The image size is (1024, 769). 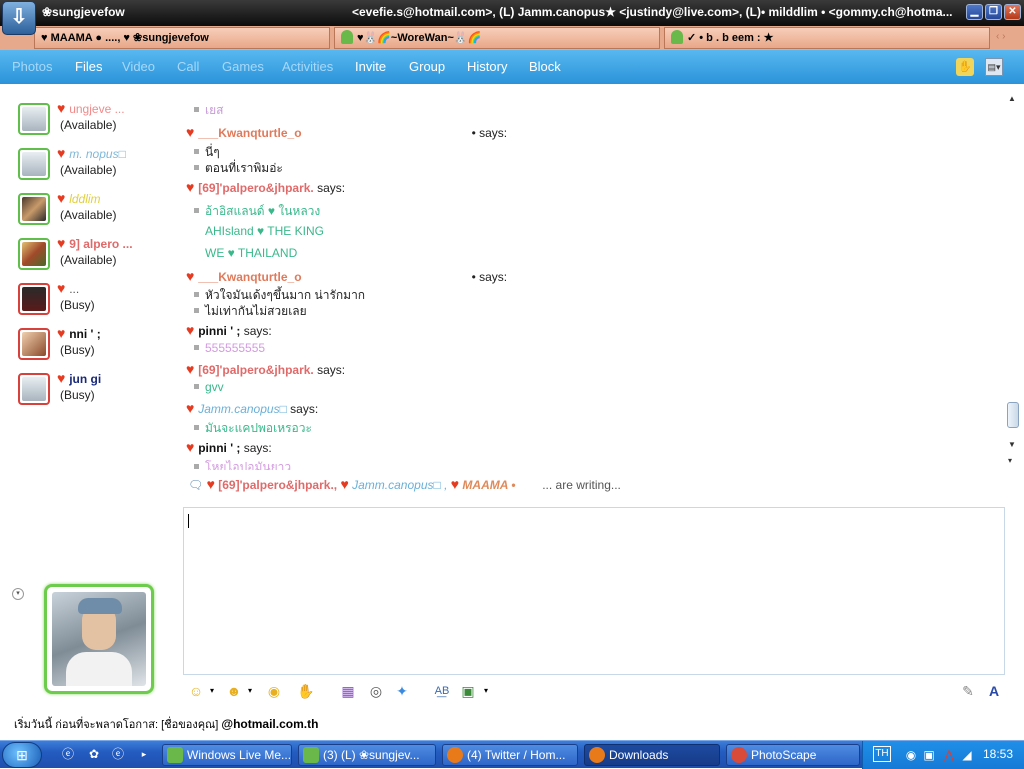 I want to click on tray-volume-icon: ◢, so click(x=967, y=755).